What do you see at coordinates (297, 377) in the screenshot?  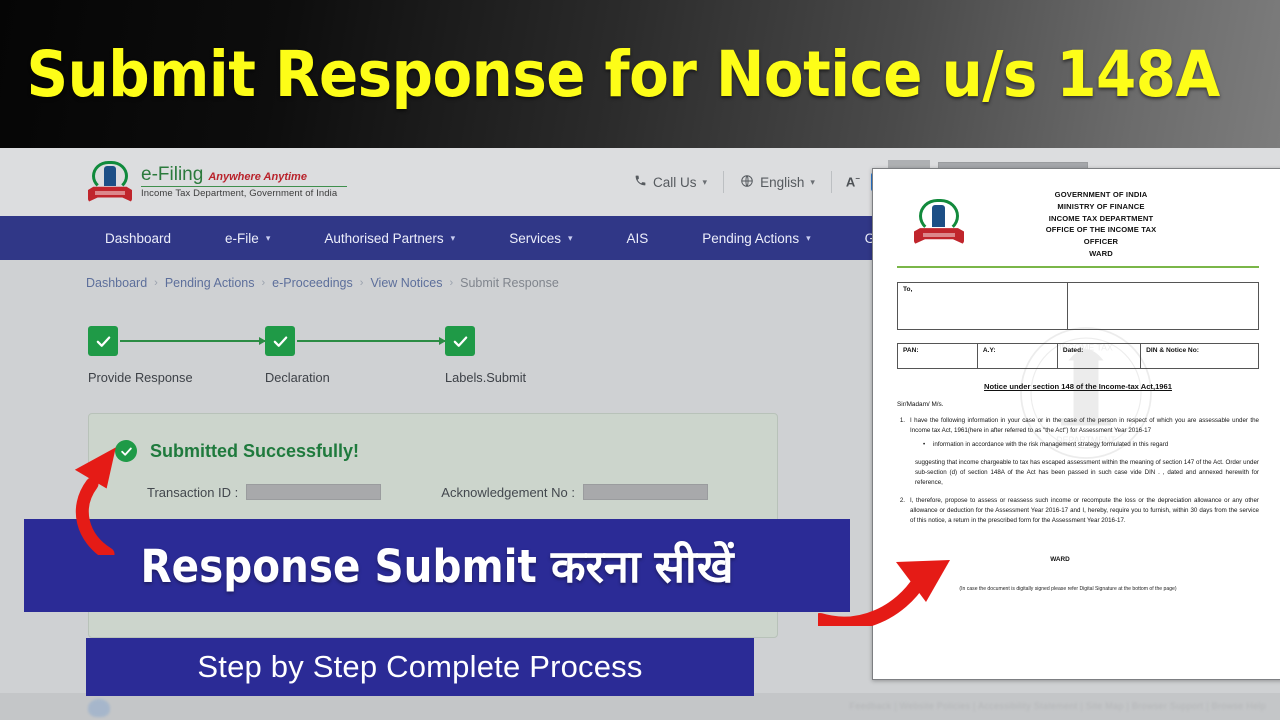 I see `step-label: Declaration` at bounding box center [297, 377].